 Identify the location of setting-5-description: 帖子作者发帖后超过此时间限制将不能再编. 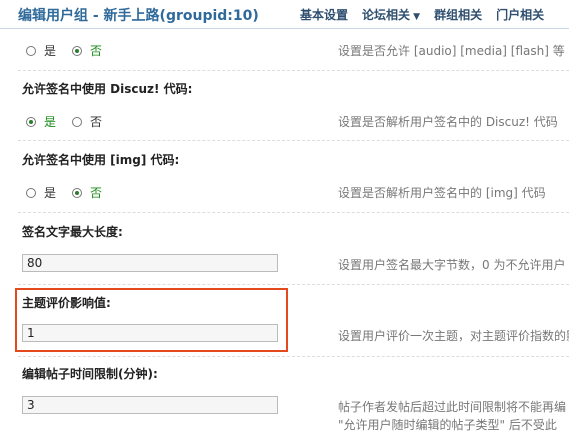
(452, 407).